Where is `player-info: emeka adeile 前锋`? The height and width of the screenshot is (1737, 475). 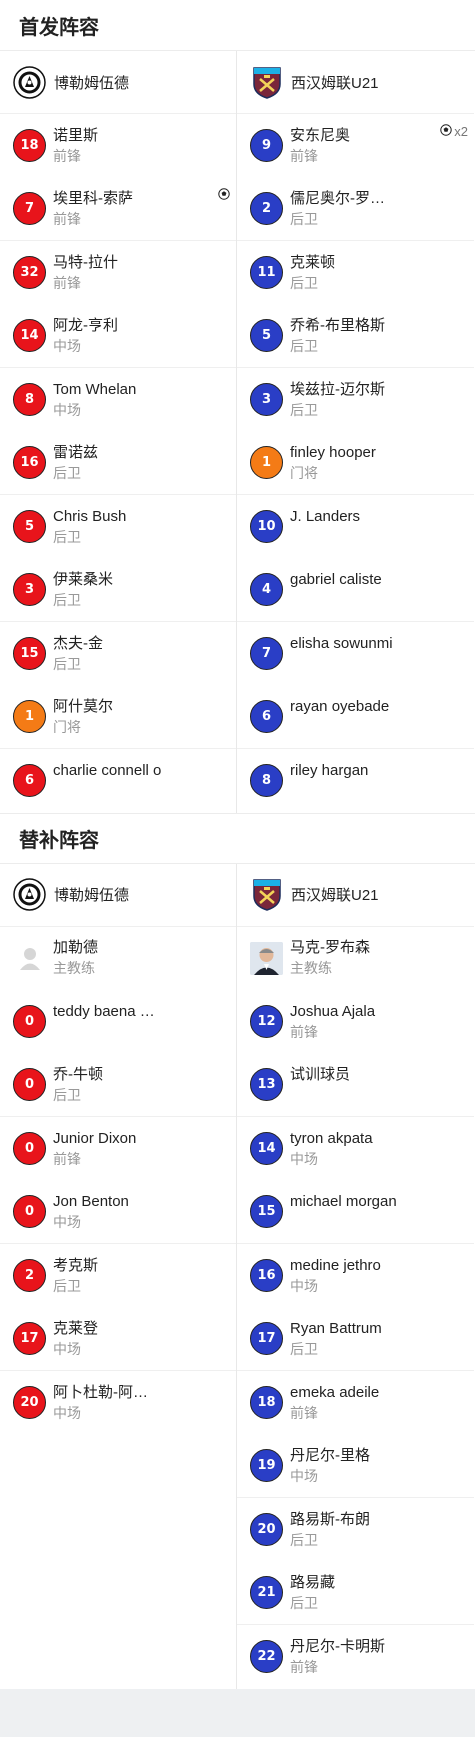
player-info: emeka adeile 前锋 is located at coordinates (334, 1403).